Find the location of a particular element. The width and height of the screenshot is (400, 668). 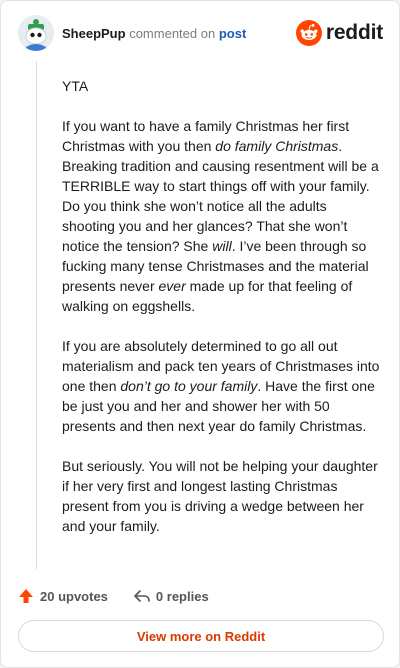

view-more-label: View more on Reddit is located at coordinates (201, 636).